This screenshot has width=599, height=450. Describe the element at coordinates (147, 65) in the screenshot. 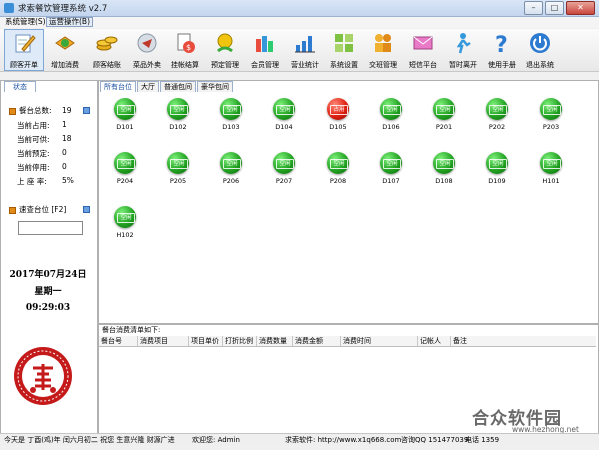

I see `tool-label: 菜品外卖` at that location.